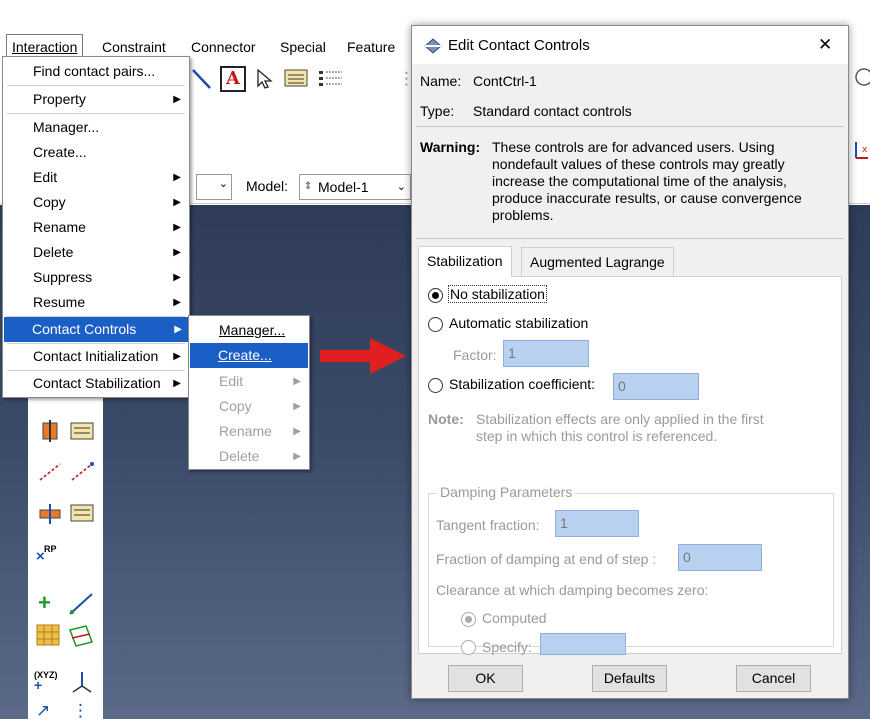 The width and height of the screenshot is (870, 722). What do you see at coordinates (522, 384) in the screenshot?
I see `stabilization-coefficient-label: Stabilization coefficient:` at bounding box center [522, 384].